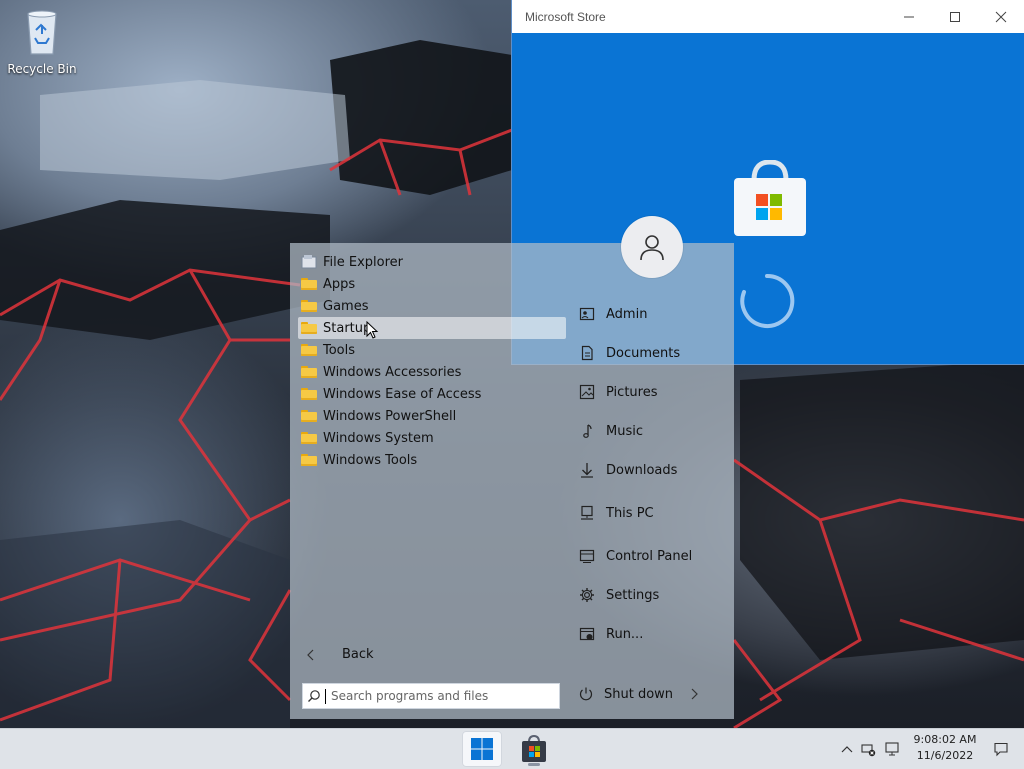 This screenshot has height=769, width=1024. I want to click on program-label: Tools, so click(339, 350).